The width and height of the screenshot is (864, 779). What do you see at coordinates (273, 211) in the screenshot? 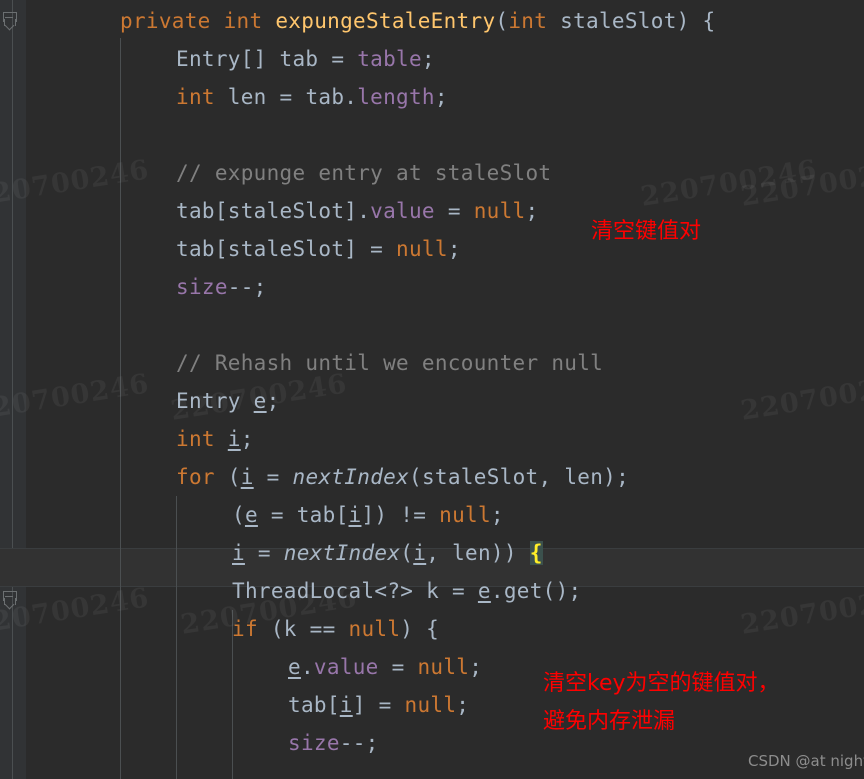
I see `code-token-pun: tab[staleSlot].` at bounding box center [273, 211].